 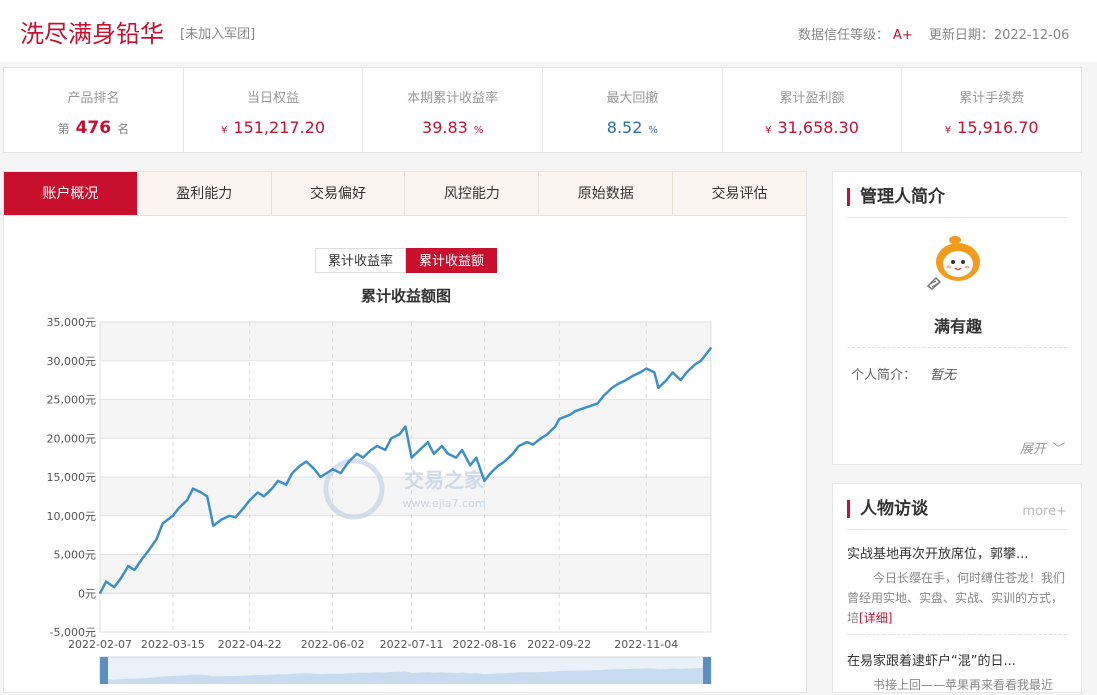 What do you see at coordinates (992, 98) in the screenshot?
I see `stat-label: 累计手续费` at bounding box center [992, 98].